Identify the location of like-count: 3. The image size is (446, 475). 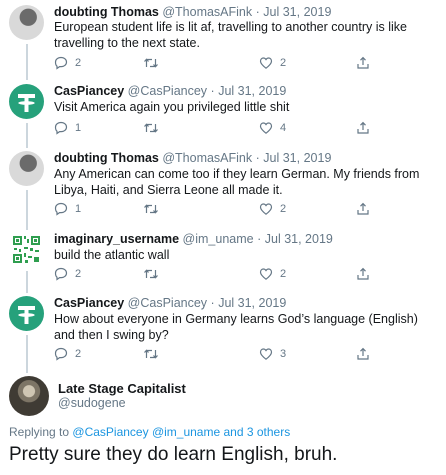
(283, 354).